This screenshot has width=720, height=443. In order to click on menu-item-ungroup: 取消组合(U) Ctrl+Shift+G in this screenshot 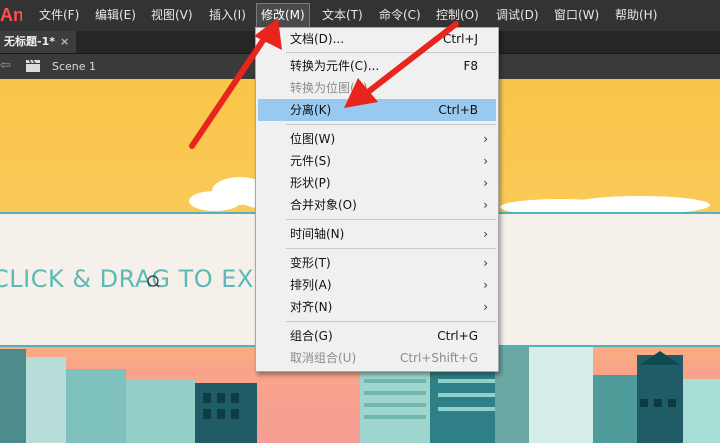, I will do `click(384, 358)`.